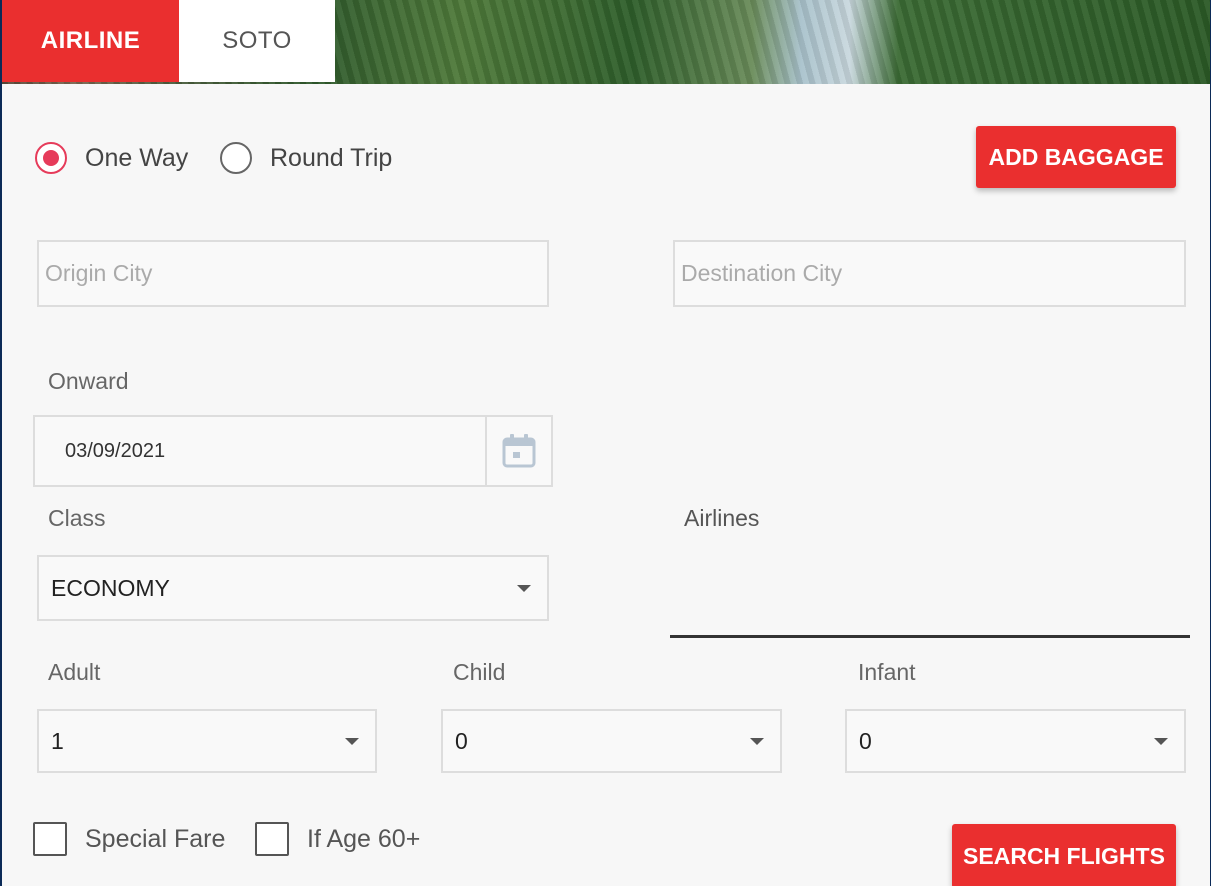 The height and width of the screenshot is (886, 1211). I want to click on search-flights-button: SEARCH FLIGHTS, so click(1064, 855).